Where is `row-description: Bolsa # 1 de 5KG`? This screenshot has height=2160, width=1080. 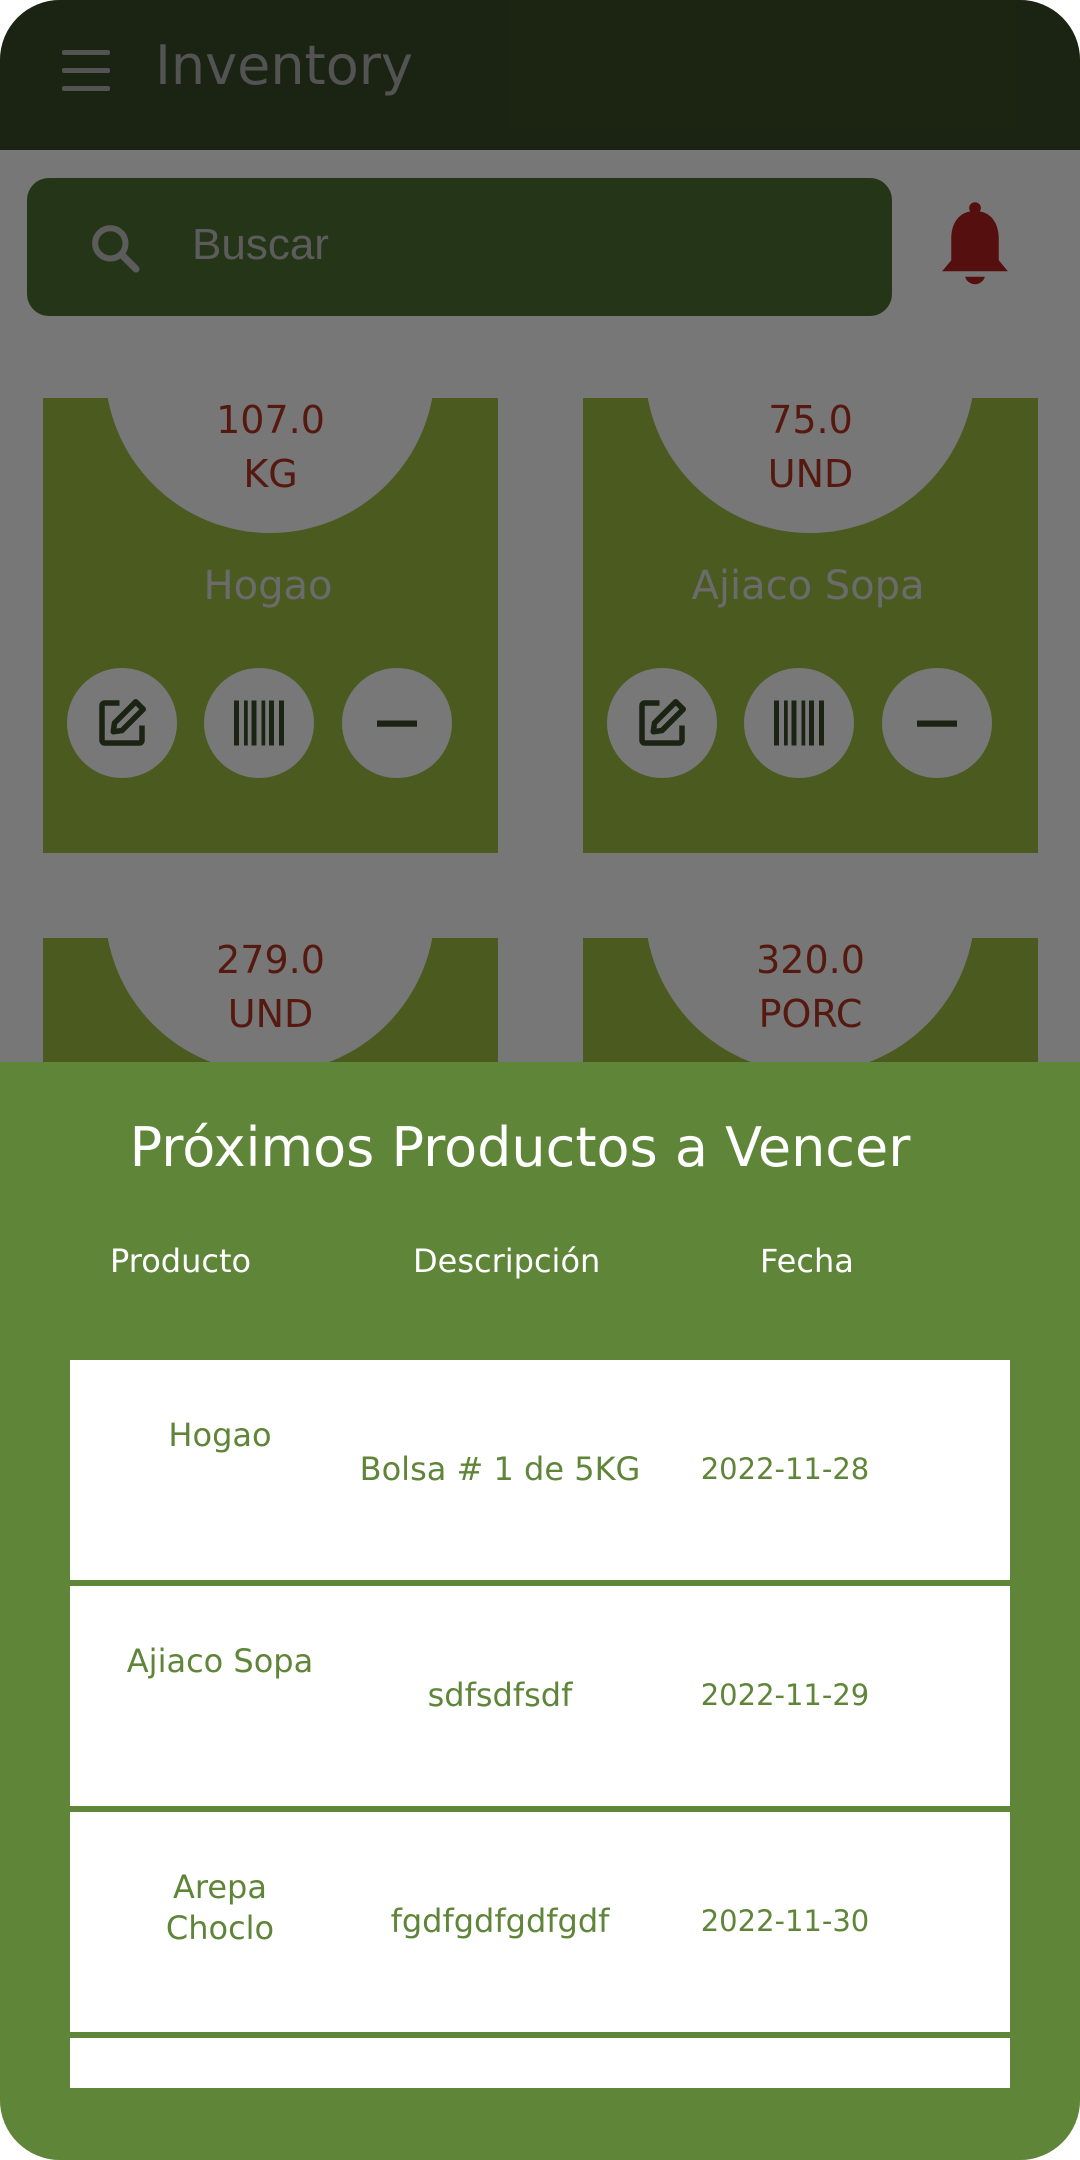
row-description: Bolsa # 1 de 5KG is located at coordinates (500, 1469).